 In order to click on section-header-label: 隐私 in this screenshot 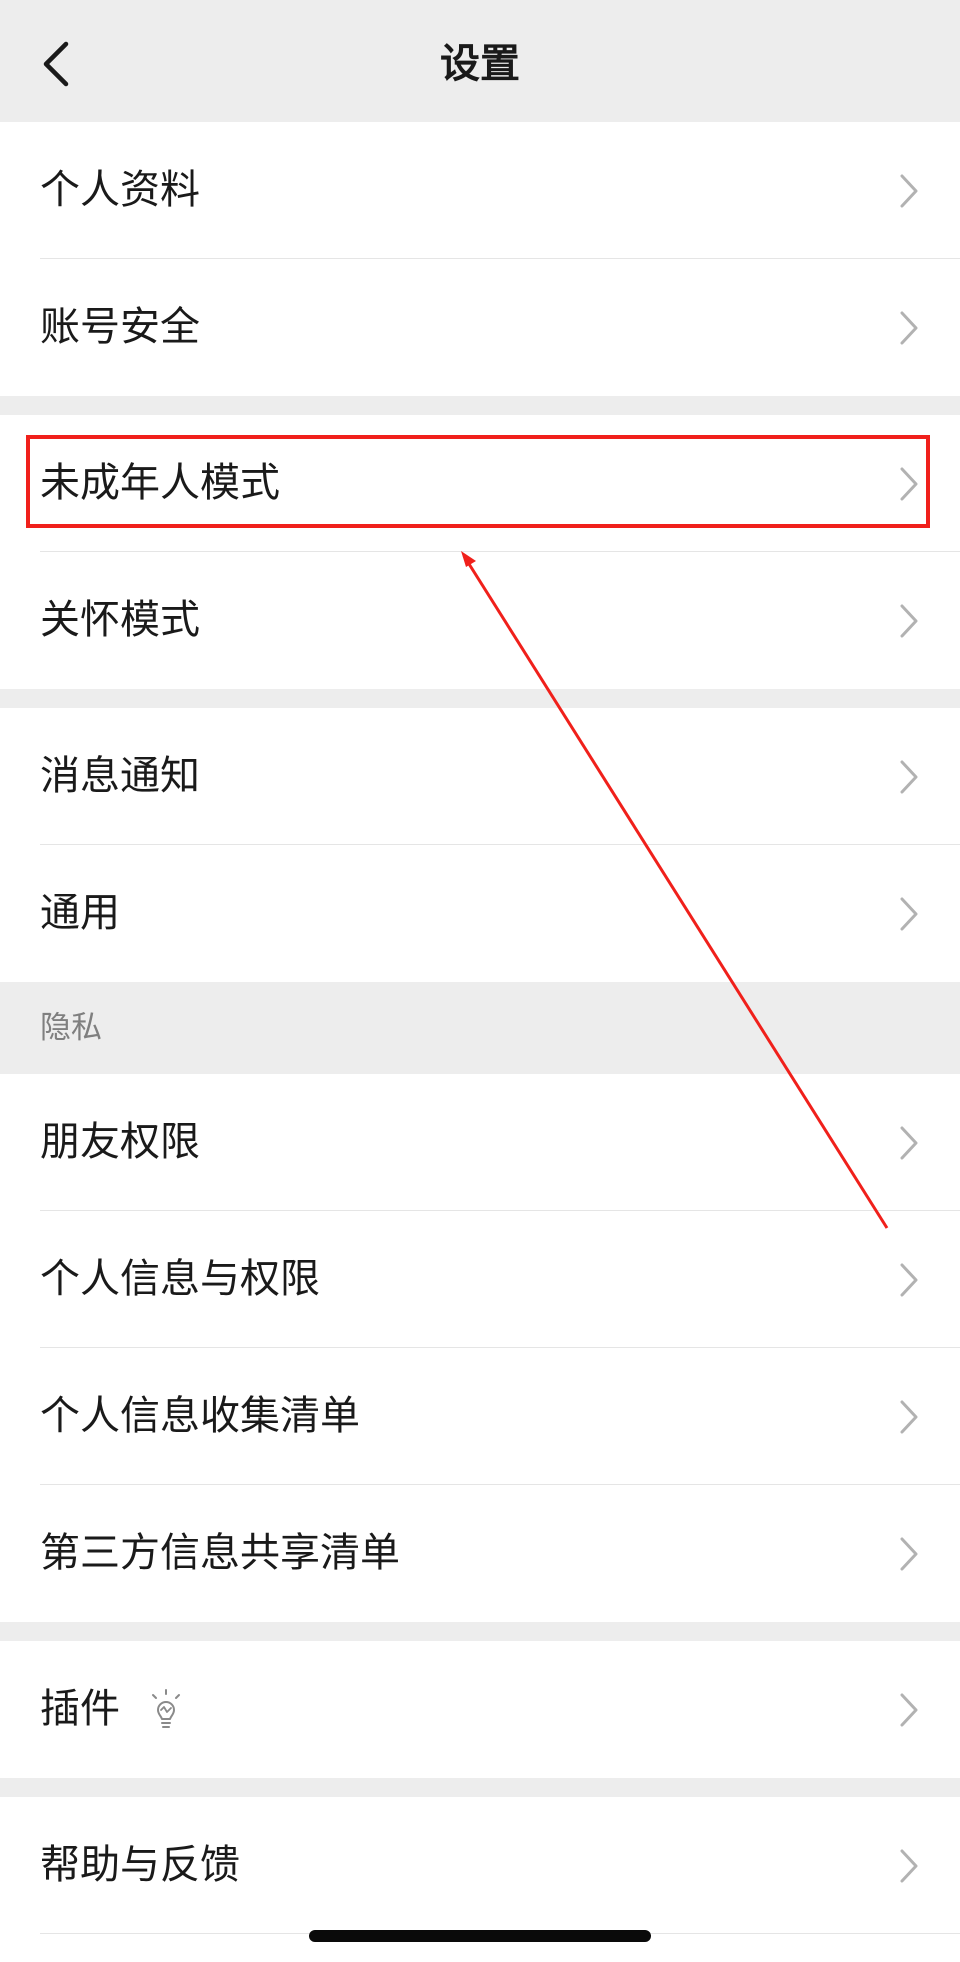, I will do `click(71, 1028)`.